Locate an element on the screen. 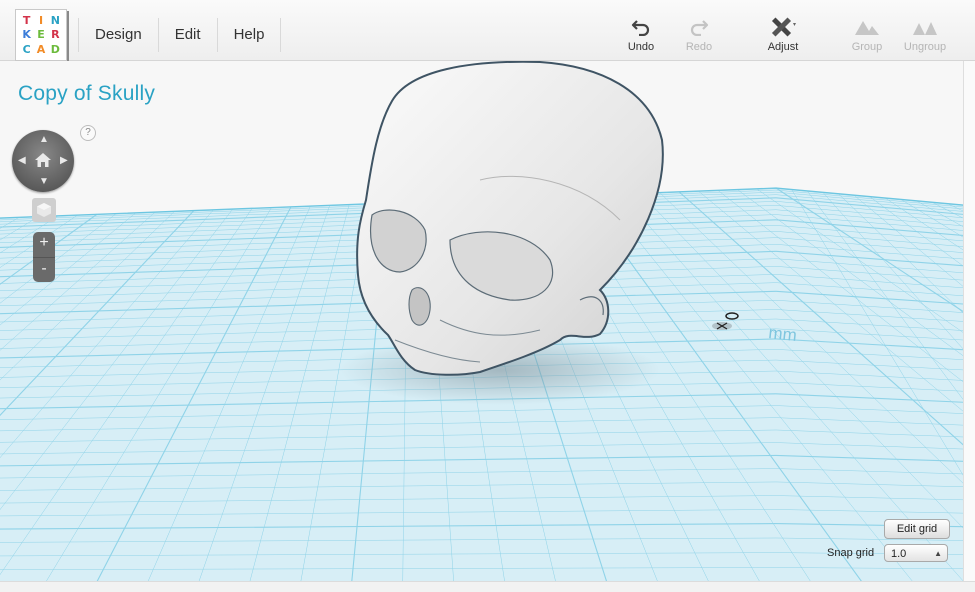 The width and height of the screenshot is (975, 592). adjust-button: Adjust is located at coordinates (783, 36).